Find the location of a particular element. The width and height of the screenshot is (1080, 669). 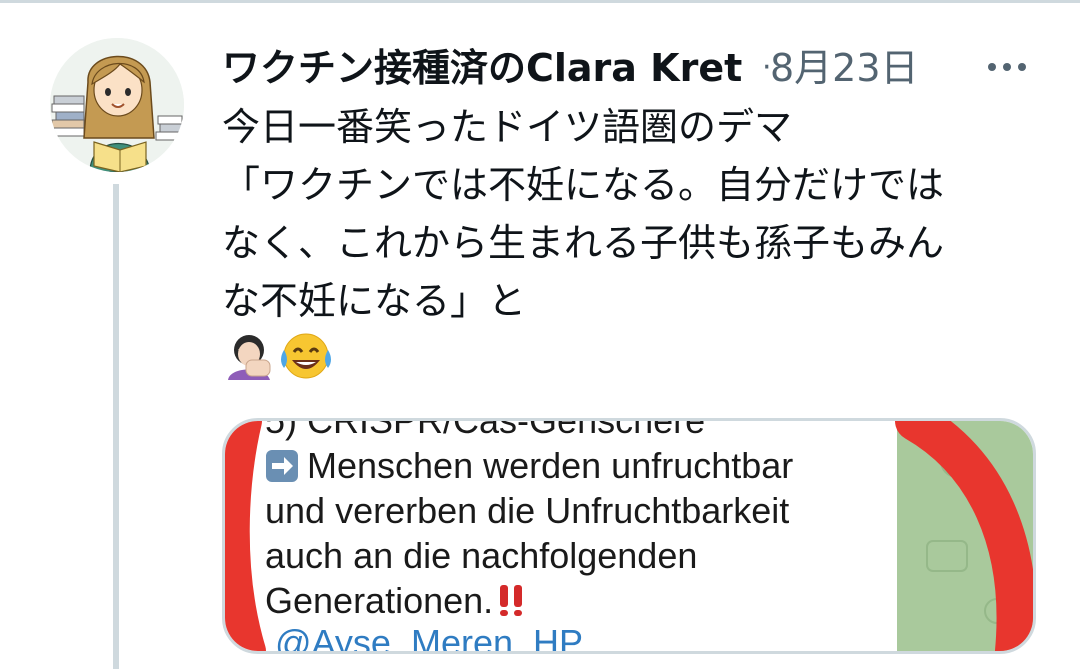

tweet-text-line: なく、これから生まれる子供も孫子もみん is located at coordinates (583, 243).